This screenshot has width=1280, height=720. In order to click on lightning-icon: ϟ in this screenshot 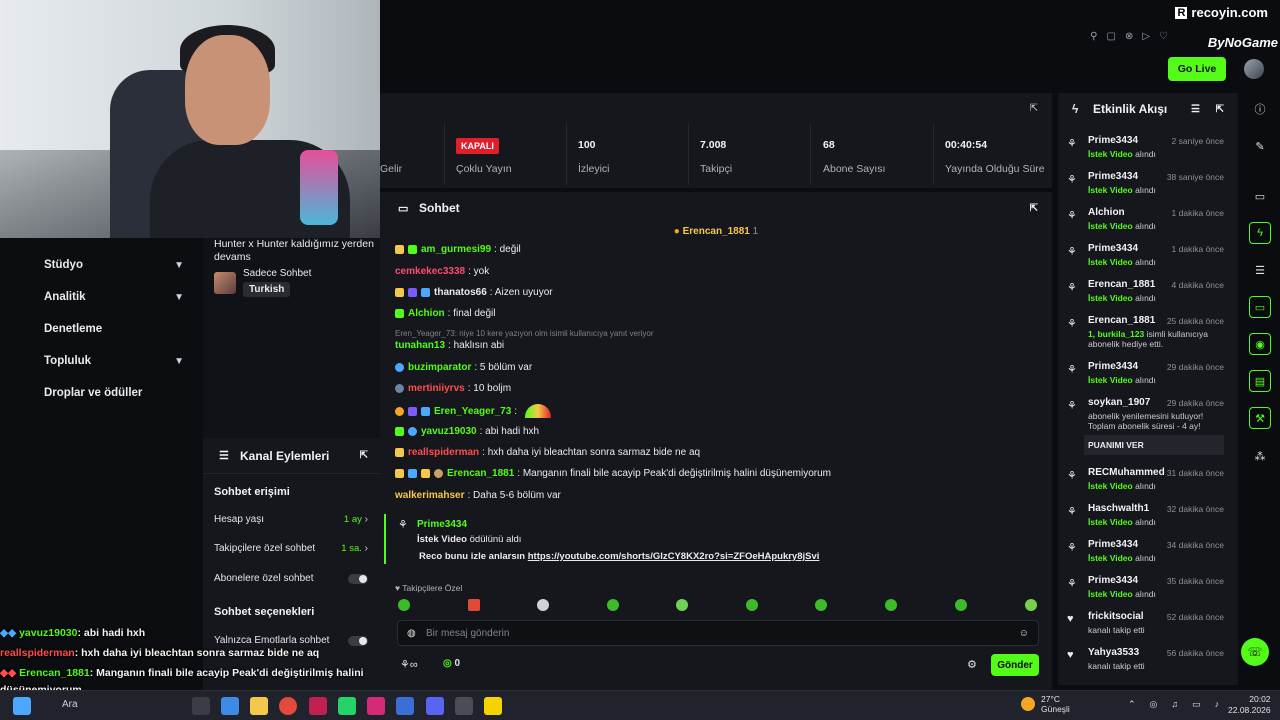, I will do `click(1260, 233)`.